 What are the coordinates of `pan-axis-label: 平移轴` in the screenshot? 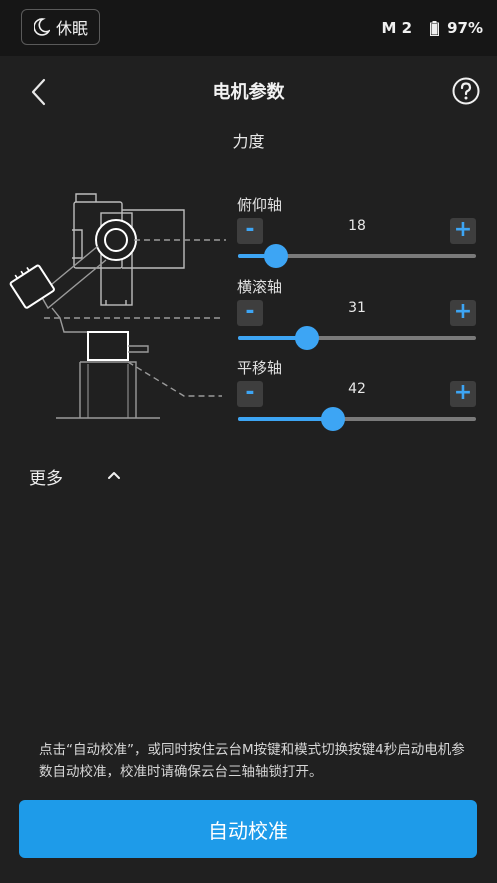 It's located at (260, 368).